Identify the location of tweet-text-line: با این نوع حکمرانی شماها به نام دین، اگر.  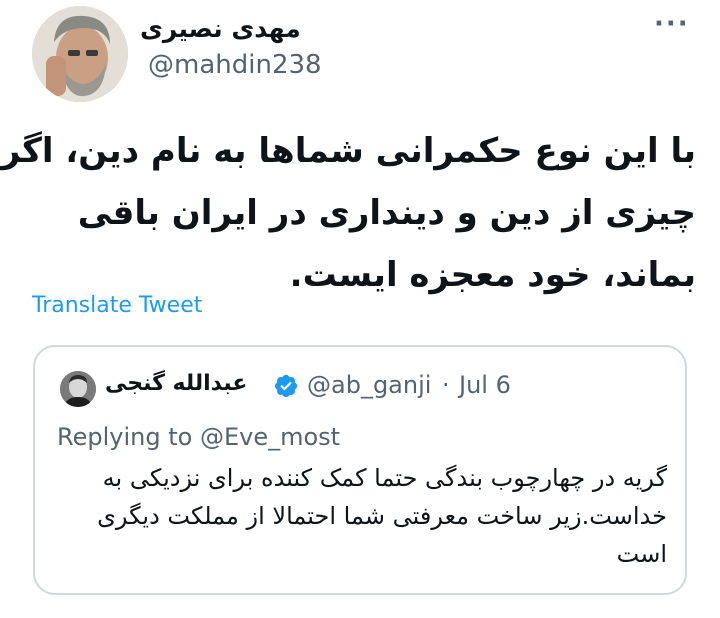
(348, 151).